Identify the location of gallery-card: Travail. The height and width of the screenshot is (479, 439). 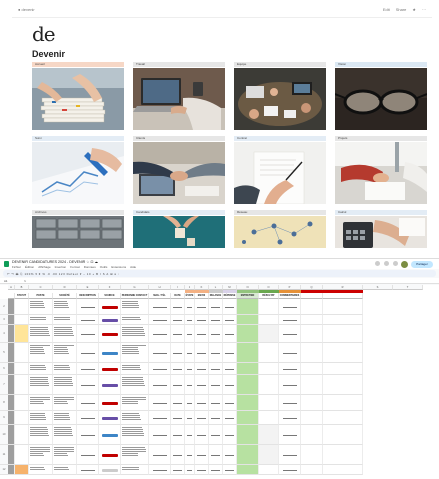
(179, 96).